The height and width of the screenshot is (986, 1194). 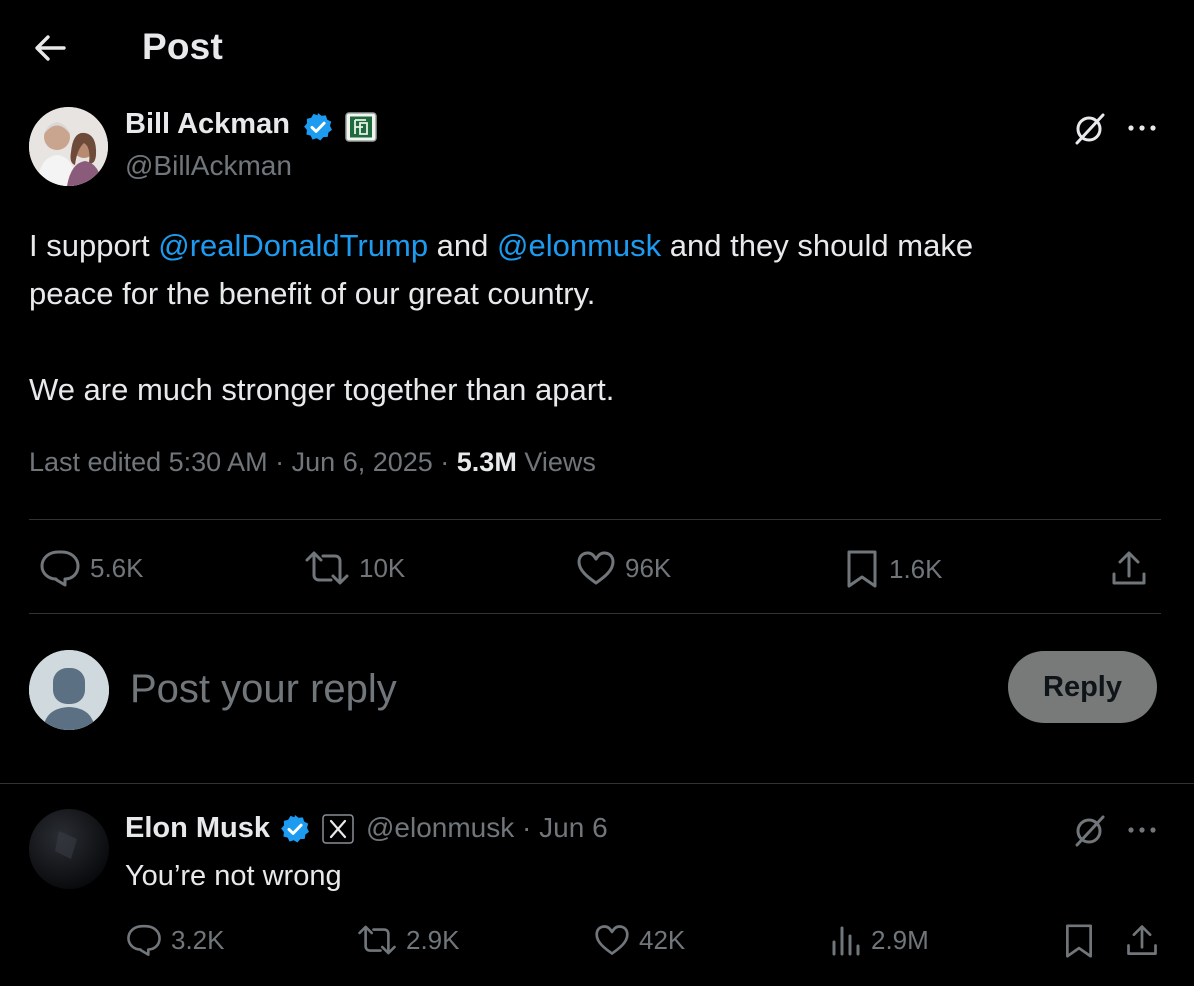 What do you see at coordinates (197, 828) in the screenshot?
I see `reply-author-name: Elon Musk` at bounding box center [197, 828].